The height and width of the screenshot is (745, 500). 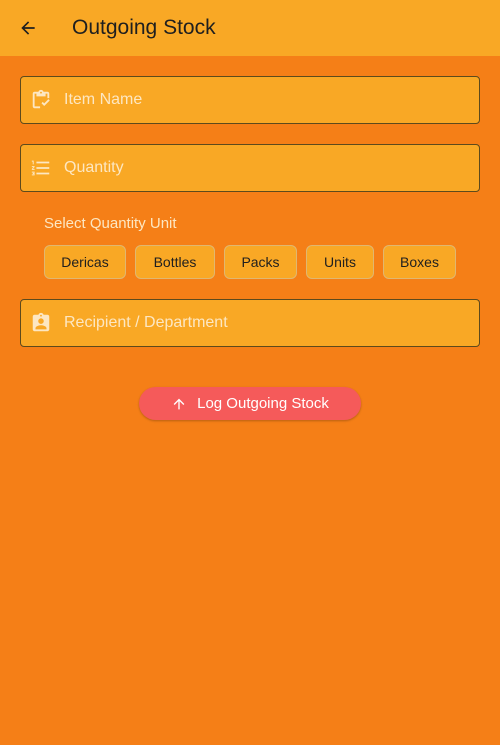 I want to click on back-button, so click(x=28, y=28).